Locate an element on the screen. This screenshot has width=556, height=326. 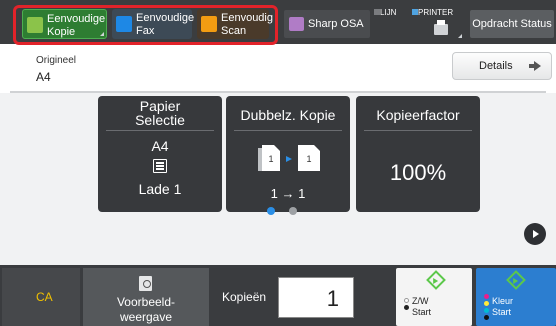
paper-select-title-line2: Selectie is located at coordinates (160, 120).